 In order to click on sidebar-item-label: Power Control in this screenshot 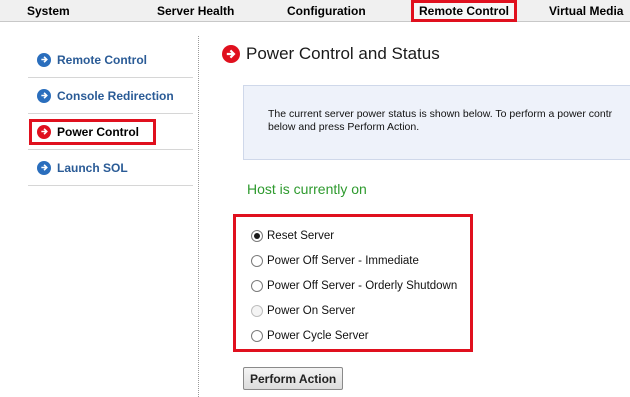, I will do `click(98, 131)`.